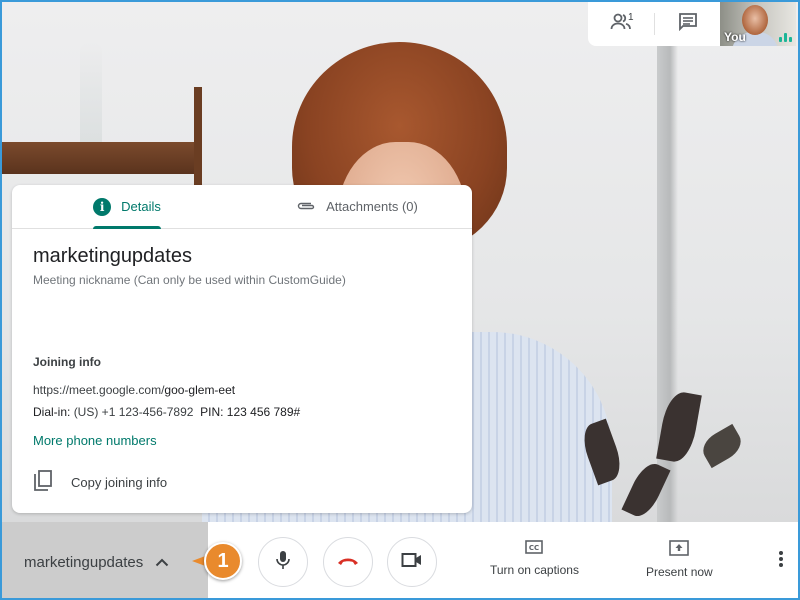 Image resolution: width=800 pixels, height=600 pixels. What do you see at coordinates (223, 561) in the screenshot?
I see `callout-step-number: 1` at bounding box center [223, 561].